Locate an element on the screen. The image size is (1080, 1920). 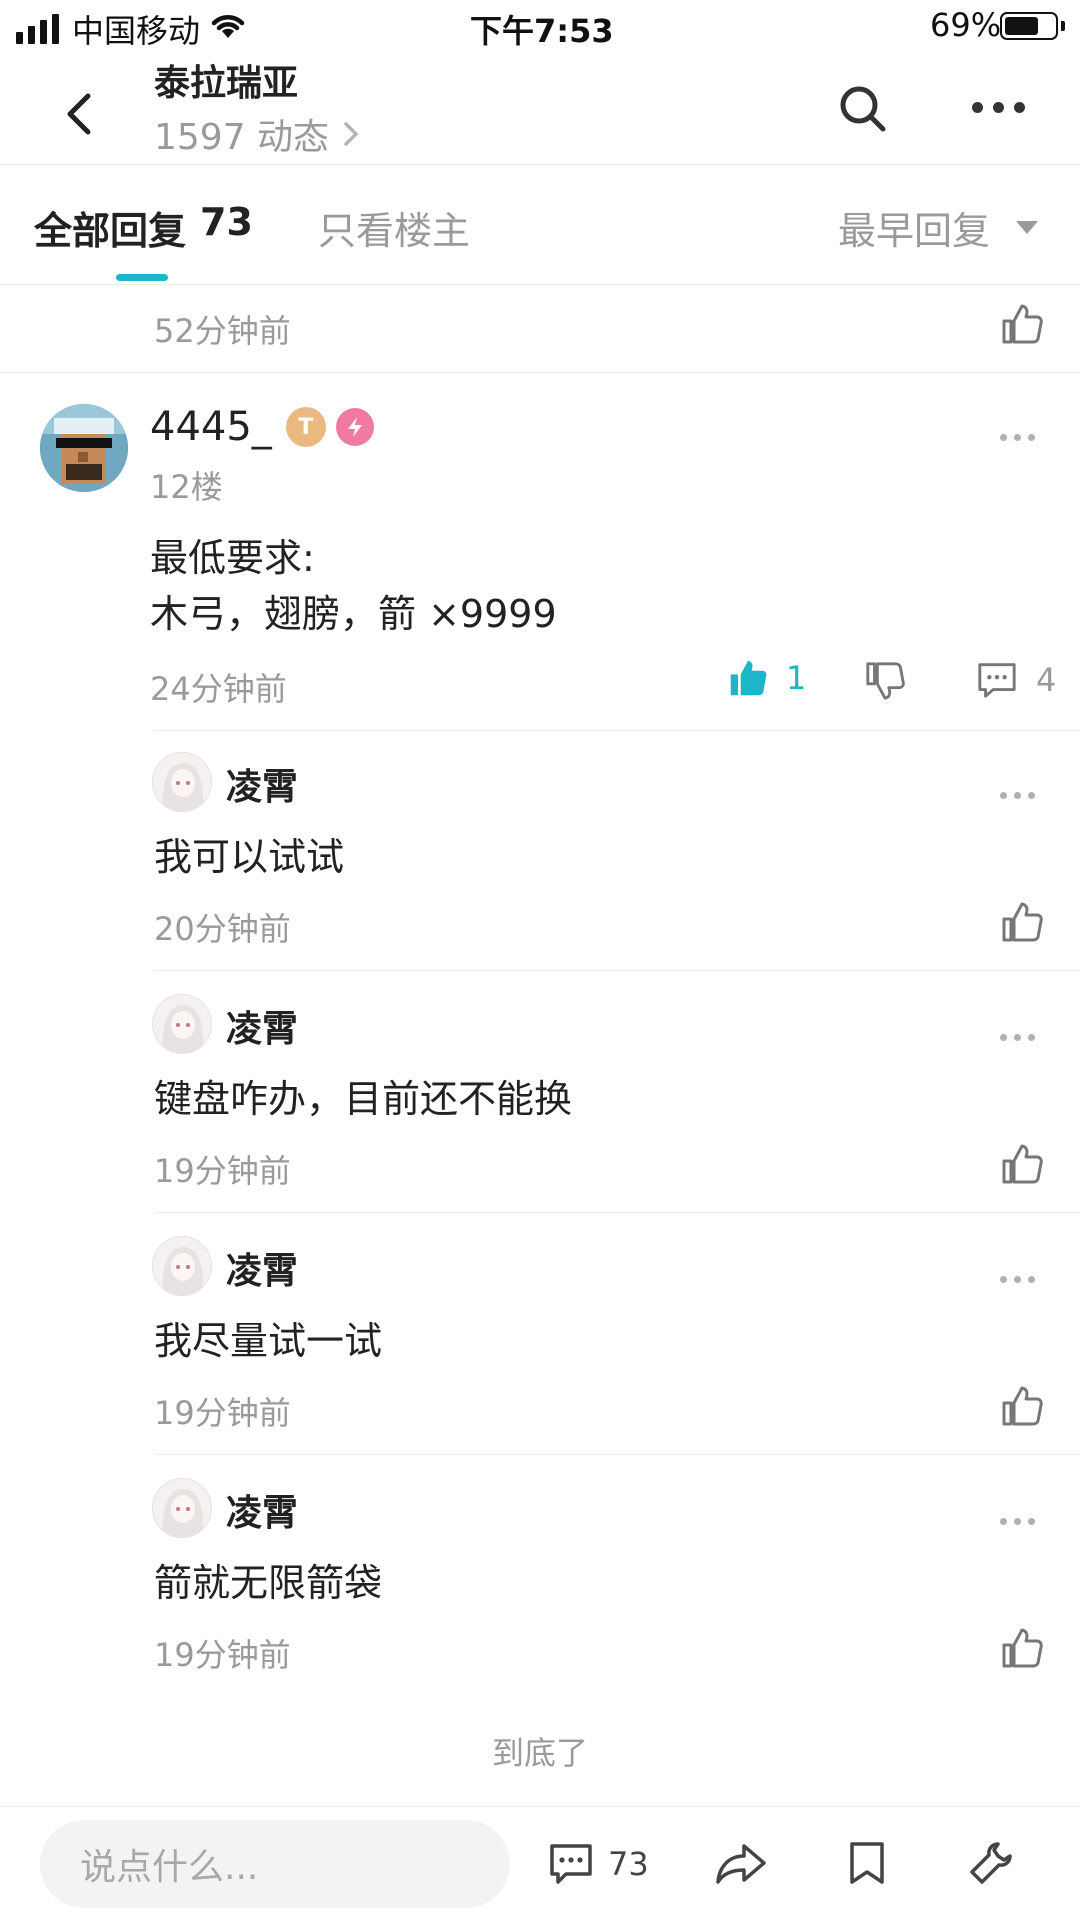
post-like-count: 1 is located at coordinates (796, 678).